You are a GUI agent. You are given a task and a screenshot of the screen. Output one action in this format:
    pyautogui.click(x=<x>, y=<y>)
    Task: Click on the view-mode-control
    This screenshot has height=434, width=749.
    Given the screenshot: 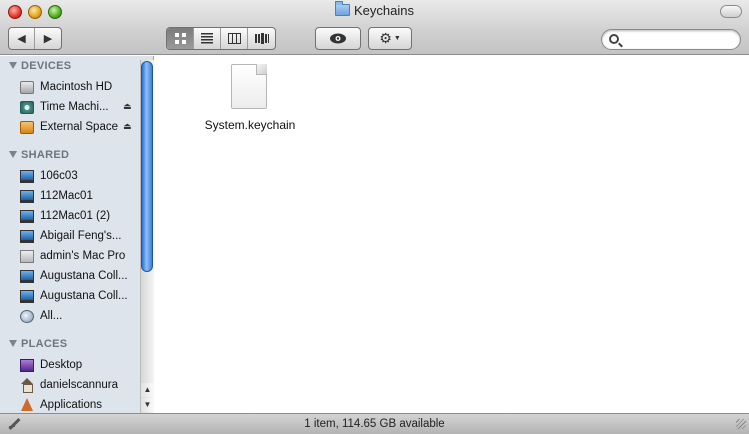 What is the action you would take?
    pyautogui.click(x=221, y=38)
    